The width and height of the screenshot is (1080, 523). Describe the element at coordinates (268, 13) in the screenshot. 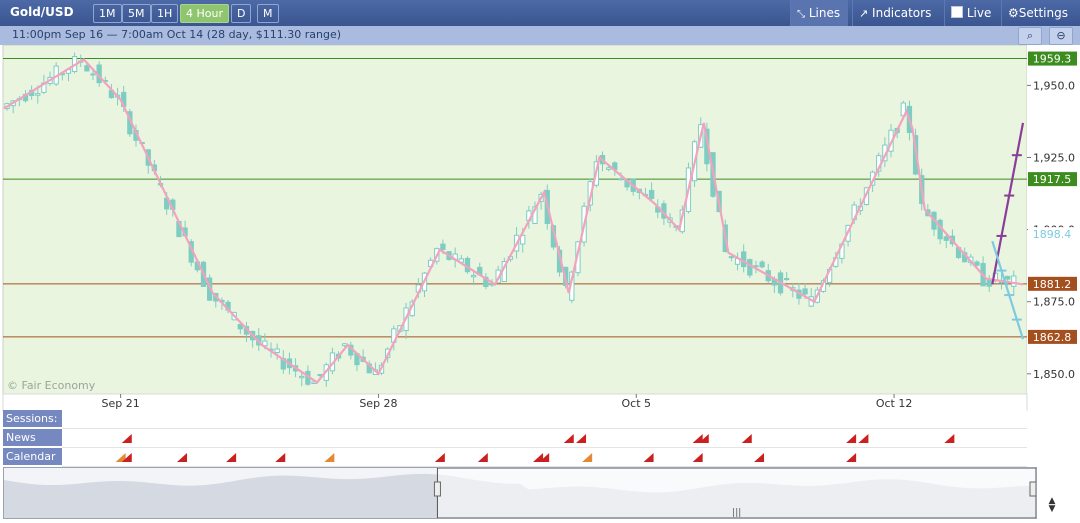

I see `timeframe-m-button: M` at that location.